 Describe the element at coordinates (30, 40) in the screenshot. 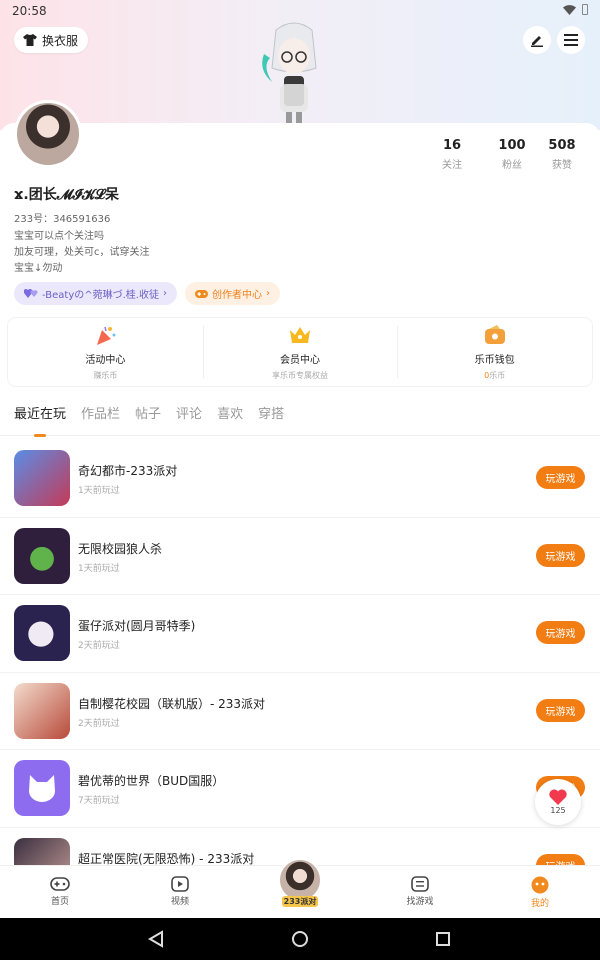

I see `shirt-icon` at that location.